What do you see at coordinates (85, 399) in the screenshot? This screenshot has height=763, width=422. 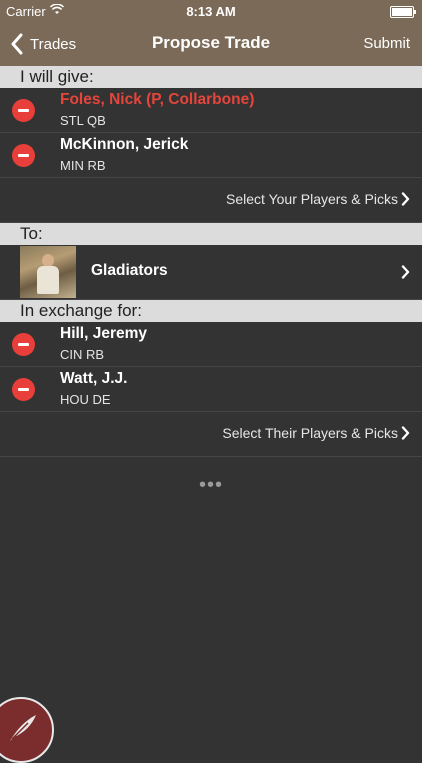 I see `player-team: HOU DE` at bounding box center [85, 399].